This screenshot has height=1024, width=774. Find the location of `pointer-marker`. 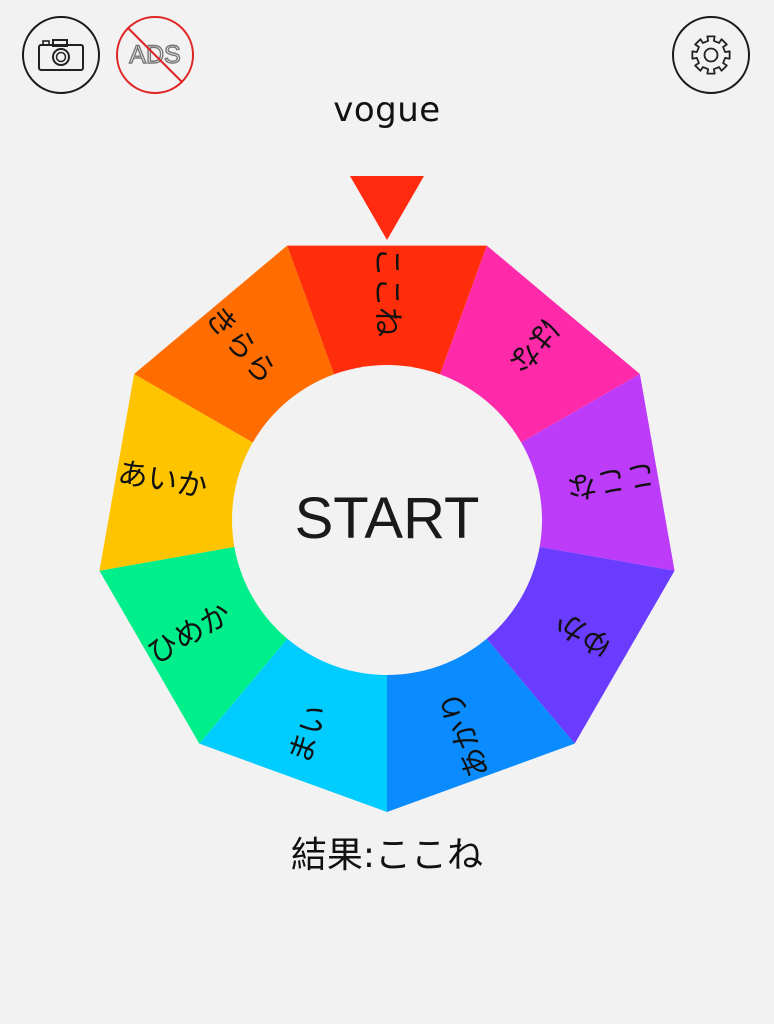

pointer-marker is located at coordinates (387, 208).